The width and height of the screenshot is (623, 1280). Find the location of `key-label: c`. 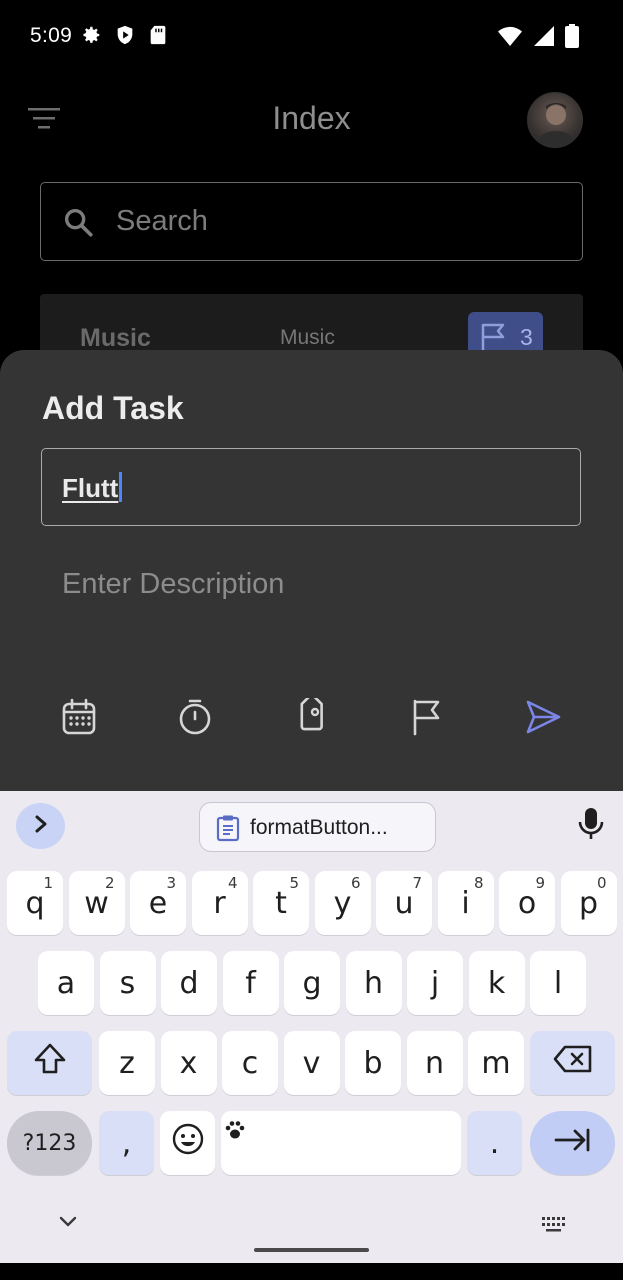

key-label: c is located at coordinates (250, 1063).